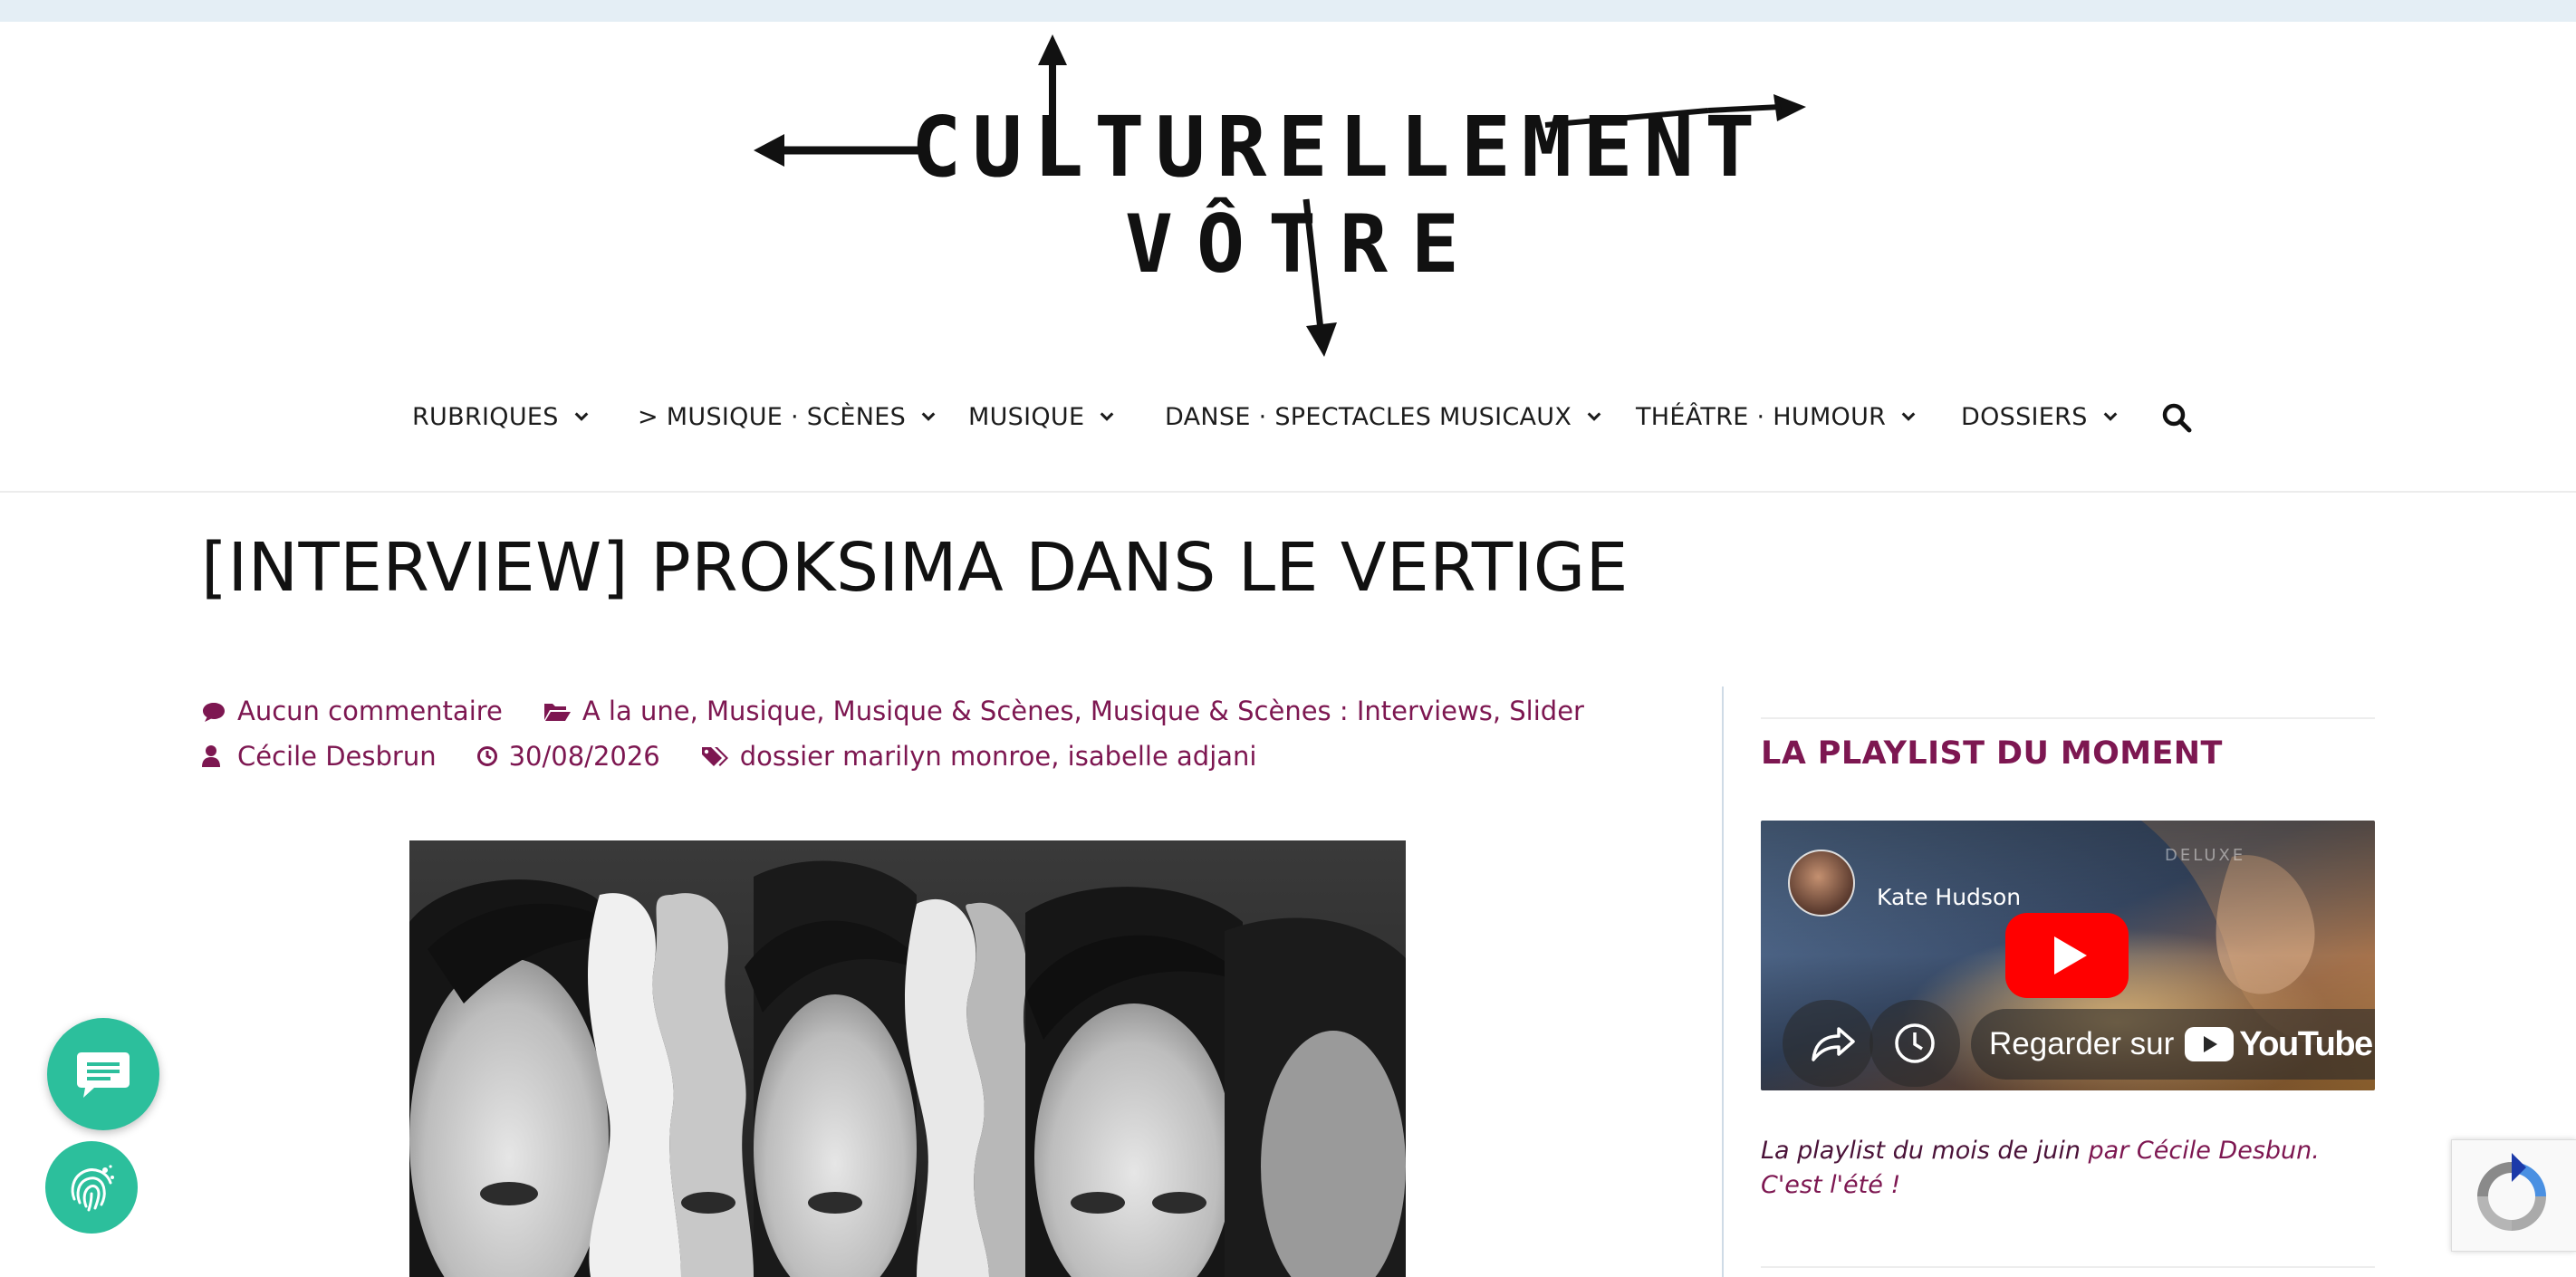 Image resolution: width=2576 pixels, height=1277 pixels. What do you see at coordinates (895, 757) in the screenshot?
I see `tag-link: dossier marilyn monroe` at bounding box center [895, 757].